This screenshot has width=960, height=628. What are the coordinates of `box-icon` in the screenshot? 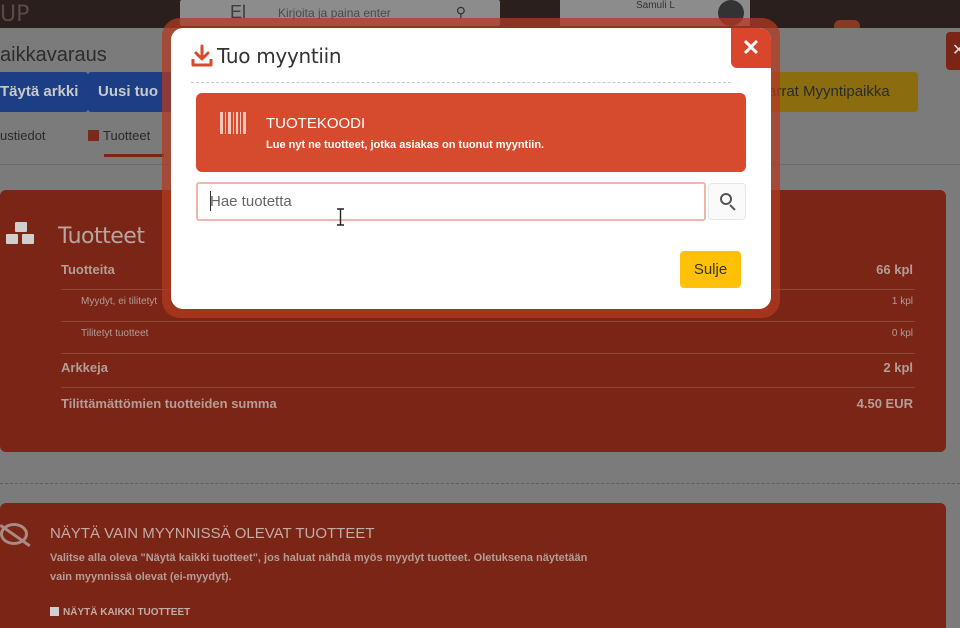 It's located at (93, 135).